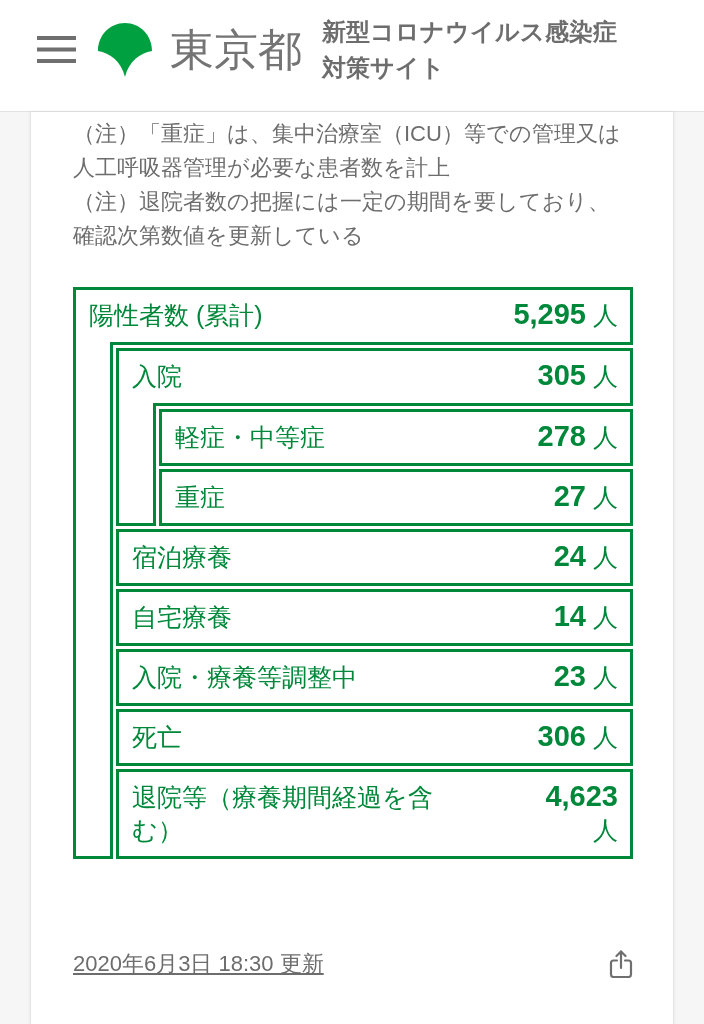 The height and width of the screenshot is (1024, 704). What do you see at coordinates (470, 49) in the screenshot?
I see `site-title: 新型コロナウイルス感染症対策サイト` at bounding box center [470, 49].